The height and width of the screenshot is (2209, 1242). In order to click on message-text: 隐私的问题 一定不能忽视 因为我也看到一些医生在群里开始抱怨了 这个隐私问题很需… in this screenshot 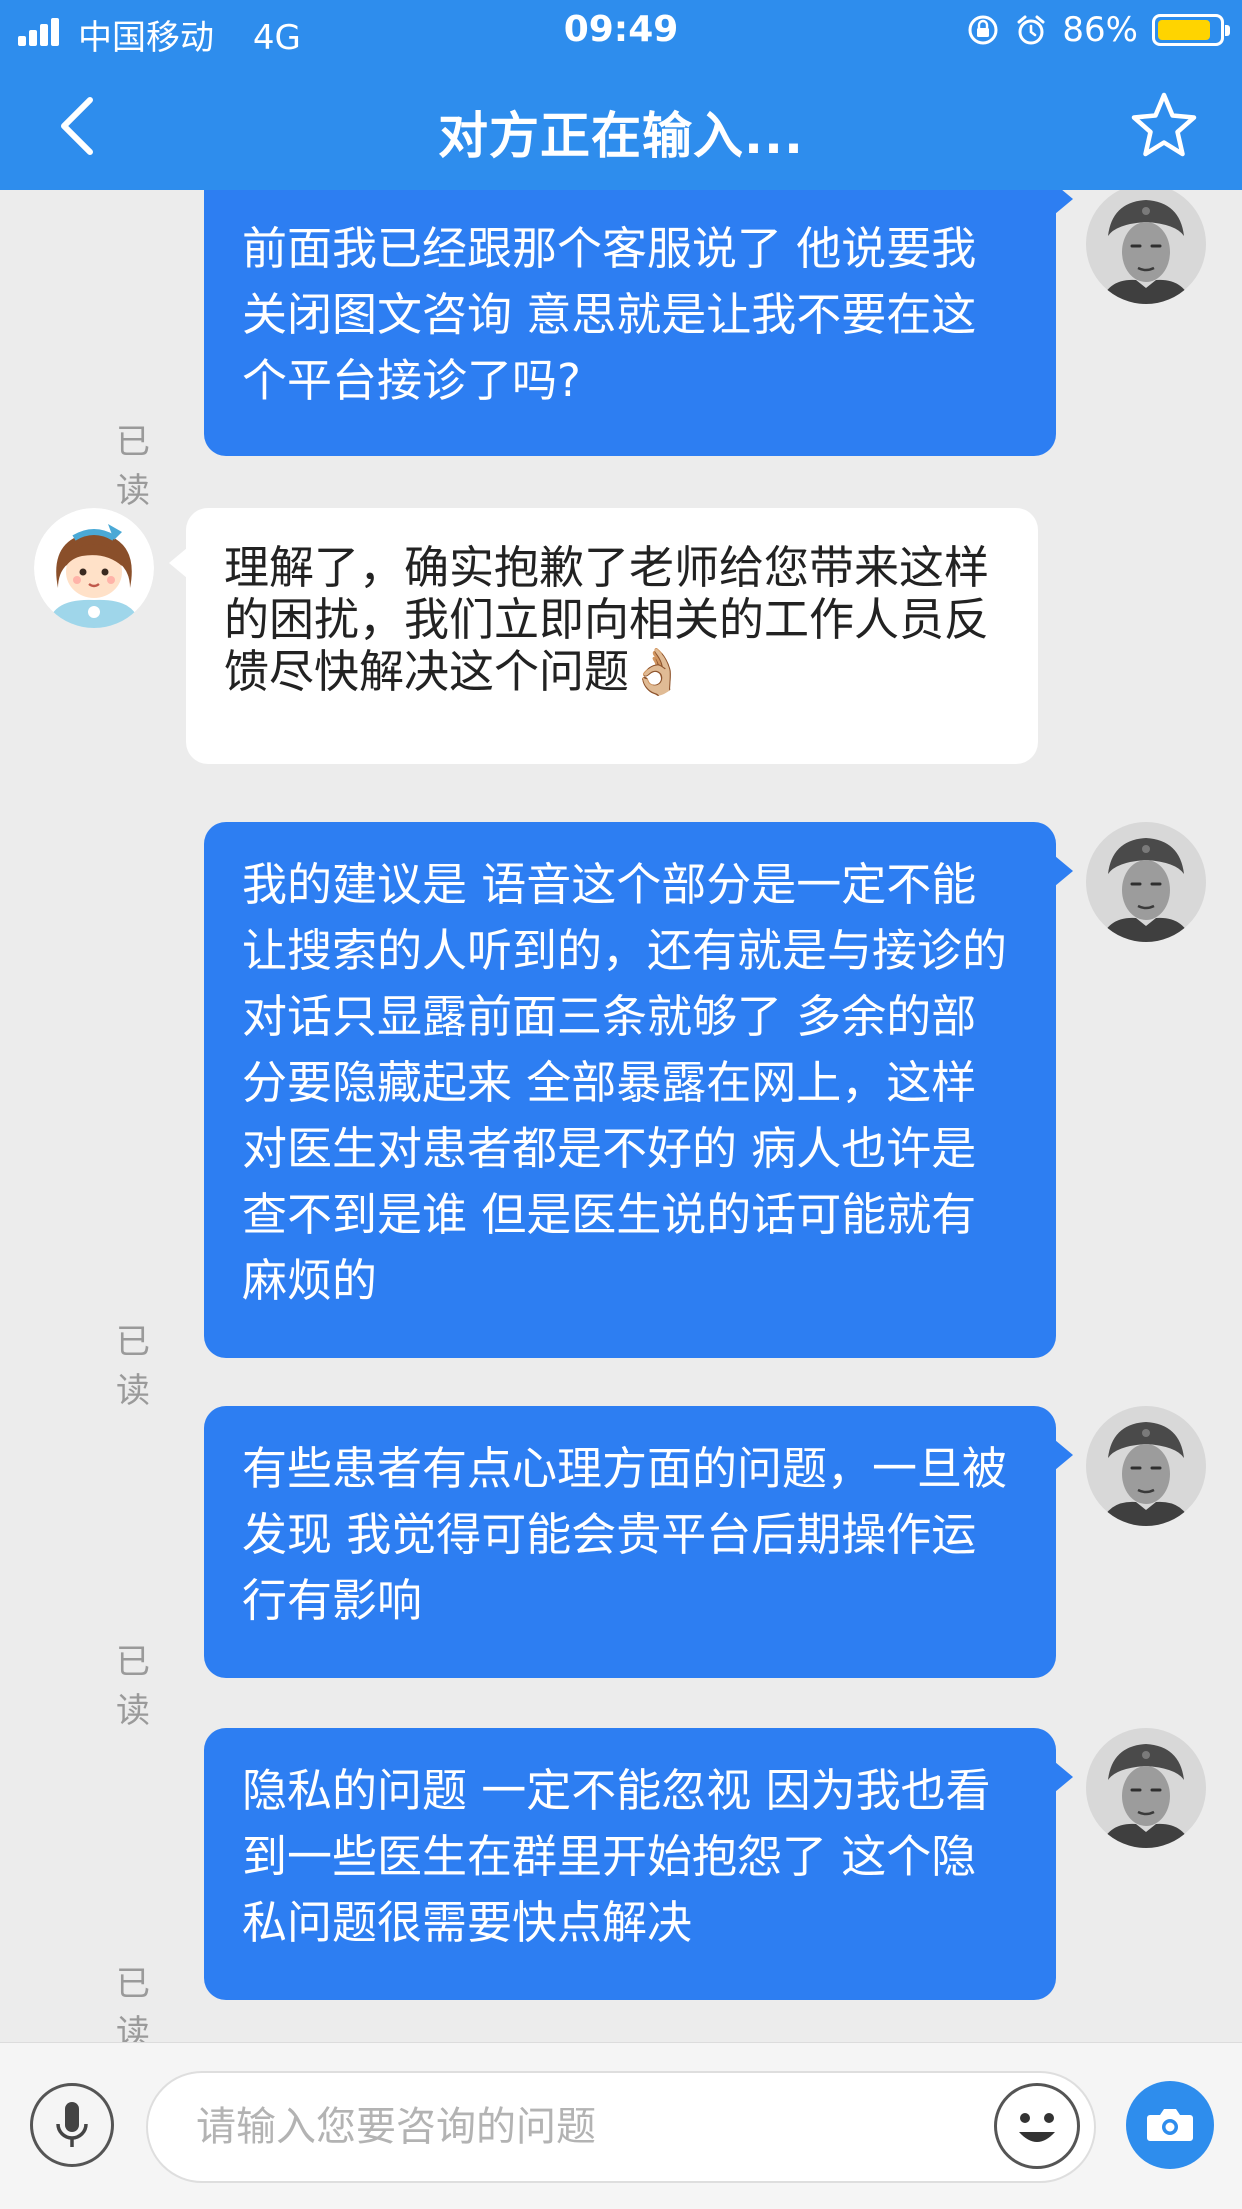, I will do `click(616, 1856)`.